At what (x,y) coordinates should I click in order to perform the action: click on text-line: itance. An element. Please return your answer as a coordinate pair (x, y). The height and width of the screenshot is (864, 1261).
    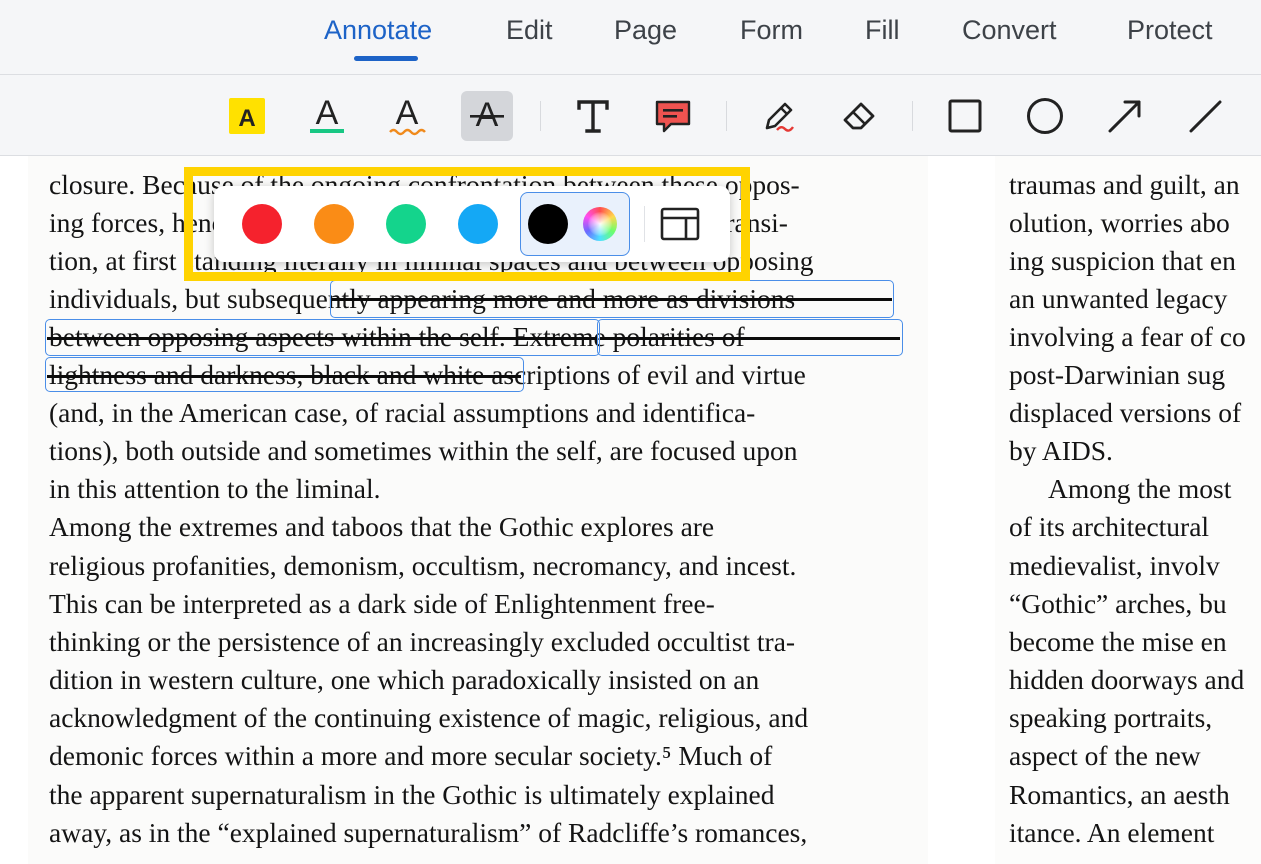
    Looking at the image, I should click on (1111, 833).